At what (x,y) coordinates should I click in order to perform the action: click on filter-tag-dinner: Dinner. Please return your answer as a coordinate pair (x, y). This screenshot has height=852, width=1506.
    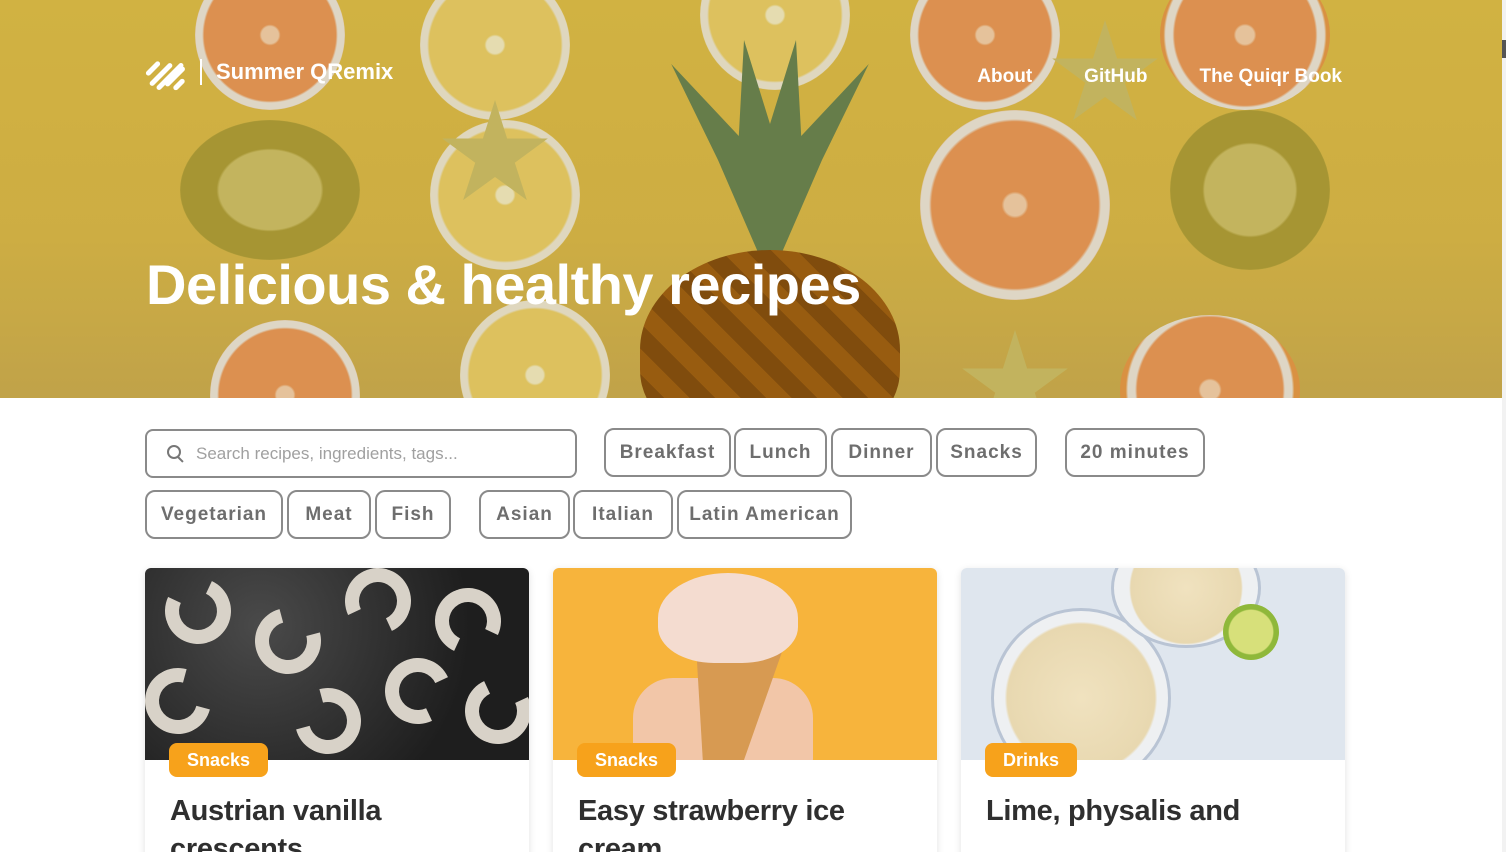
    Looking at the image, I should click on (881, 452).